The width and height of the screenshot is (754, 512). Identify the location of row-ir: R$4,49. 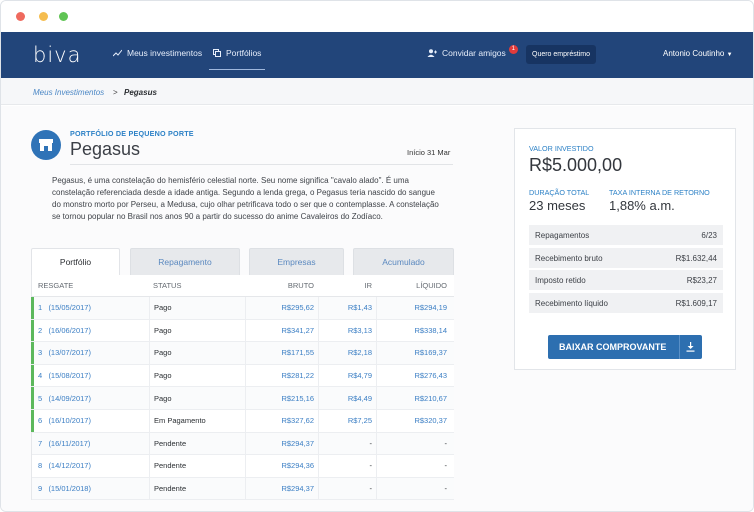
(347, 398).